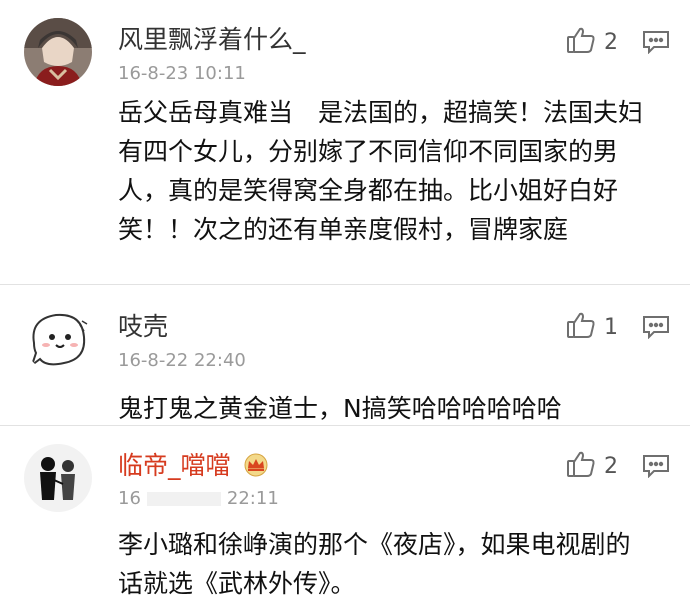  I want to click on username-text: 临帝_噹噹, so click(174, 465).